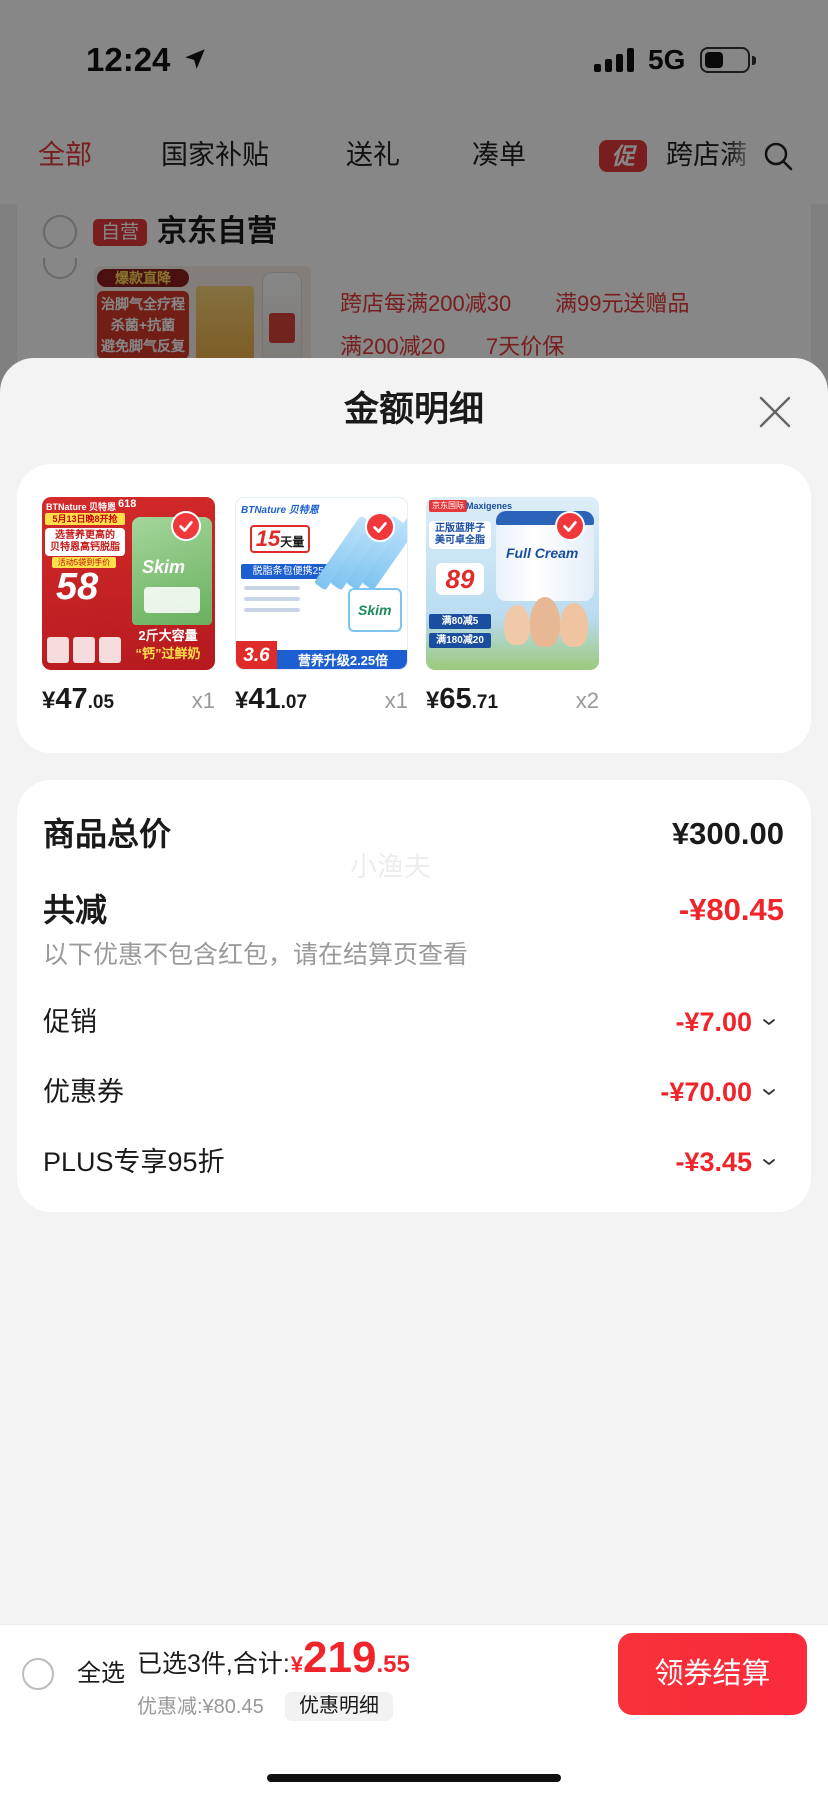  What do you see at coordinates (200, 1707) in the screenshot?
I see `discount-summary: 优惠减:¥80.45` at bounding box center [200, 1707].